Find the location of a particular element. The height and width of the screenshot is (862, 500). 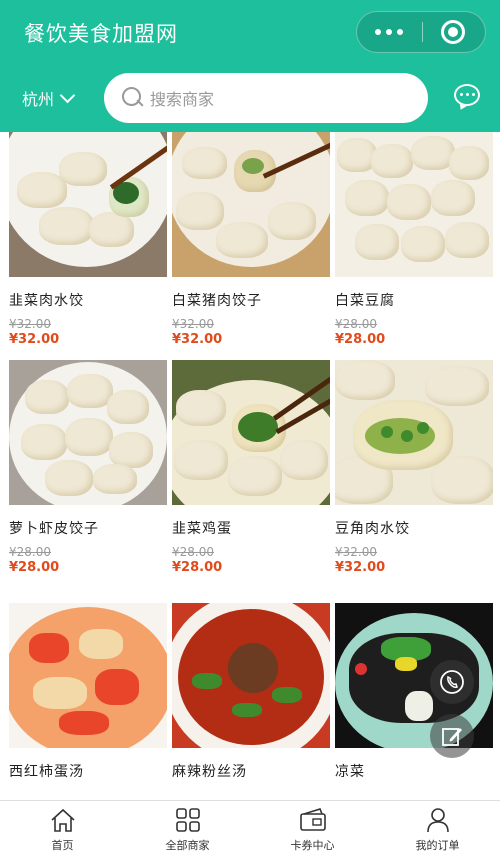

city-selector: 杭州 is located at coordinates (49, 98).